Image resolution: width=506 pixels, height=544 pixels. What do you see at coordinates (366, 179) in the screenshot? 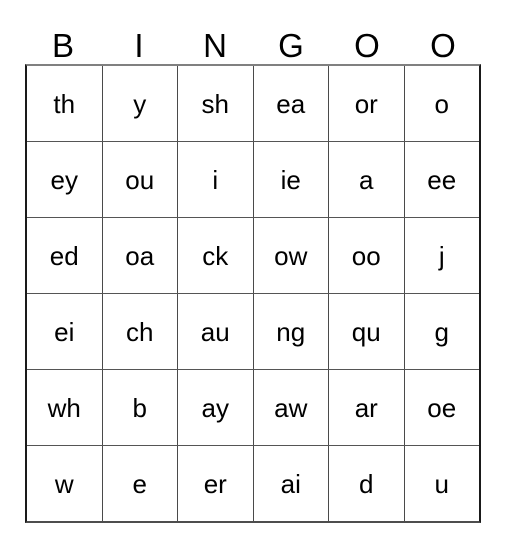
I see `bingo-cell: a` at bounding box center [366, 179].